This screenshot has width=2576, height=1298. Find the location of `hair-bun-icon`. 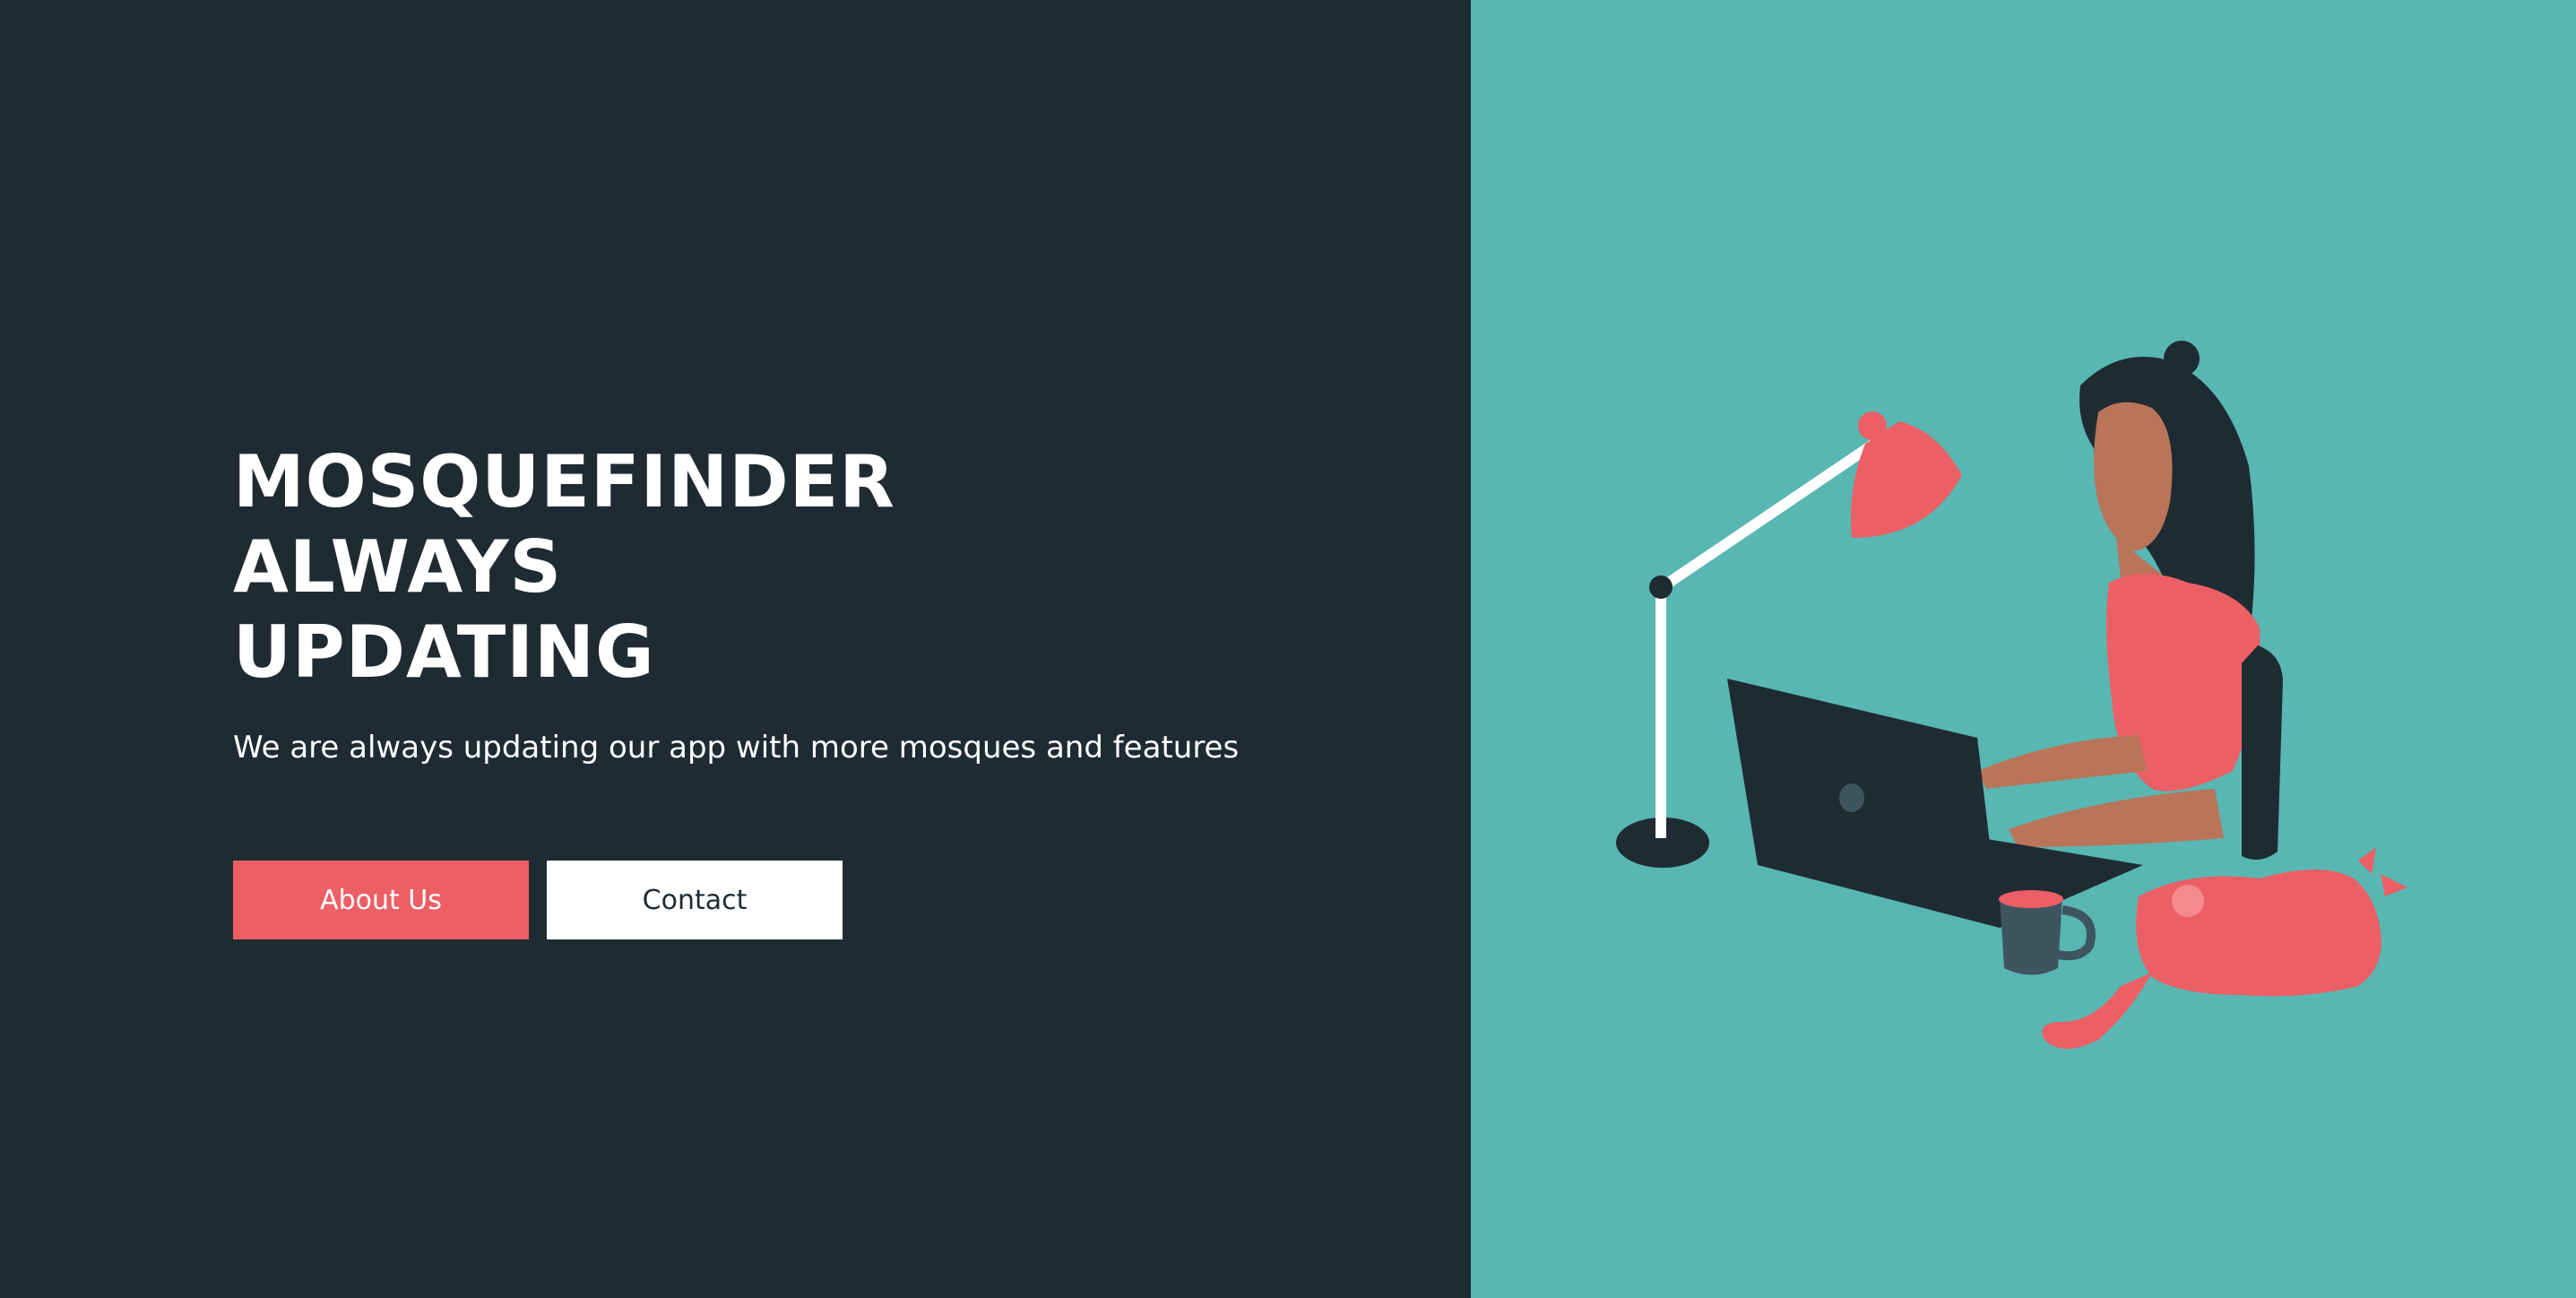

hair-bun-icon is located at coordinates (2182, 359).